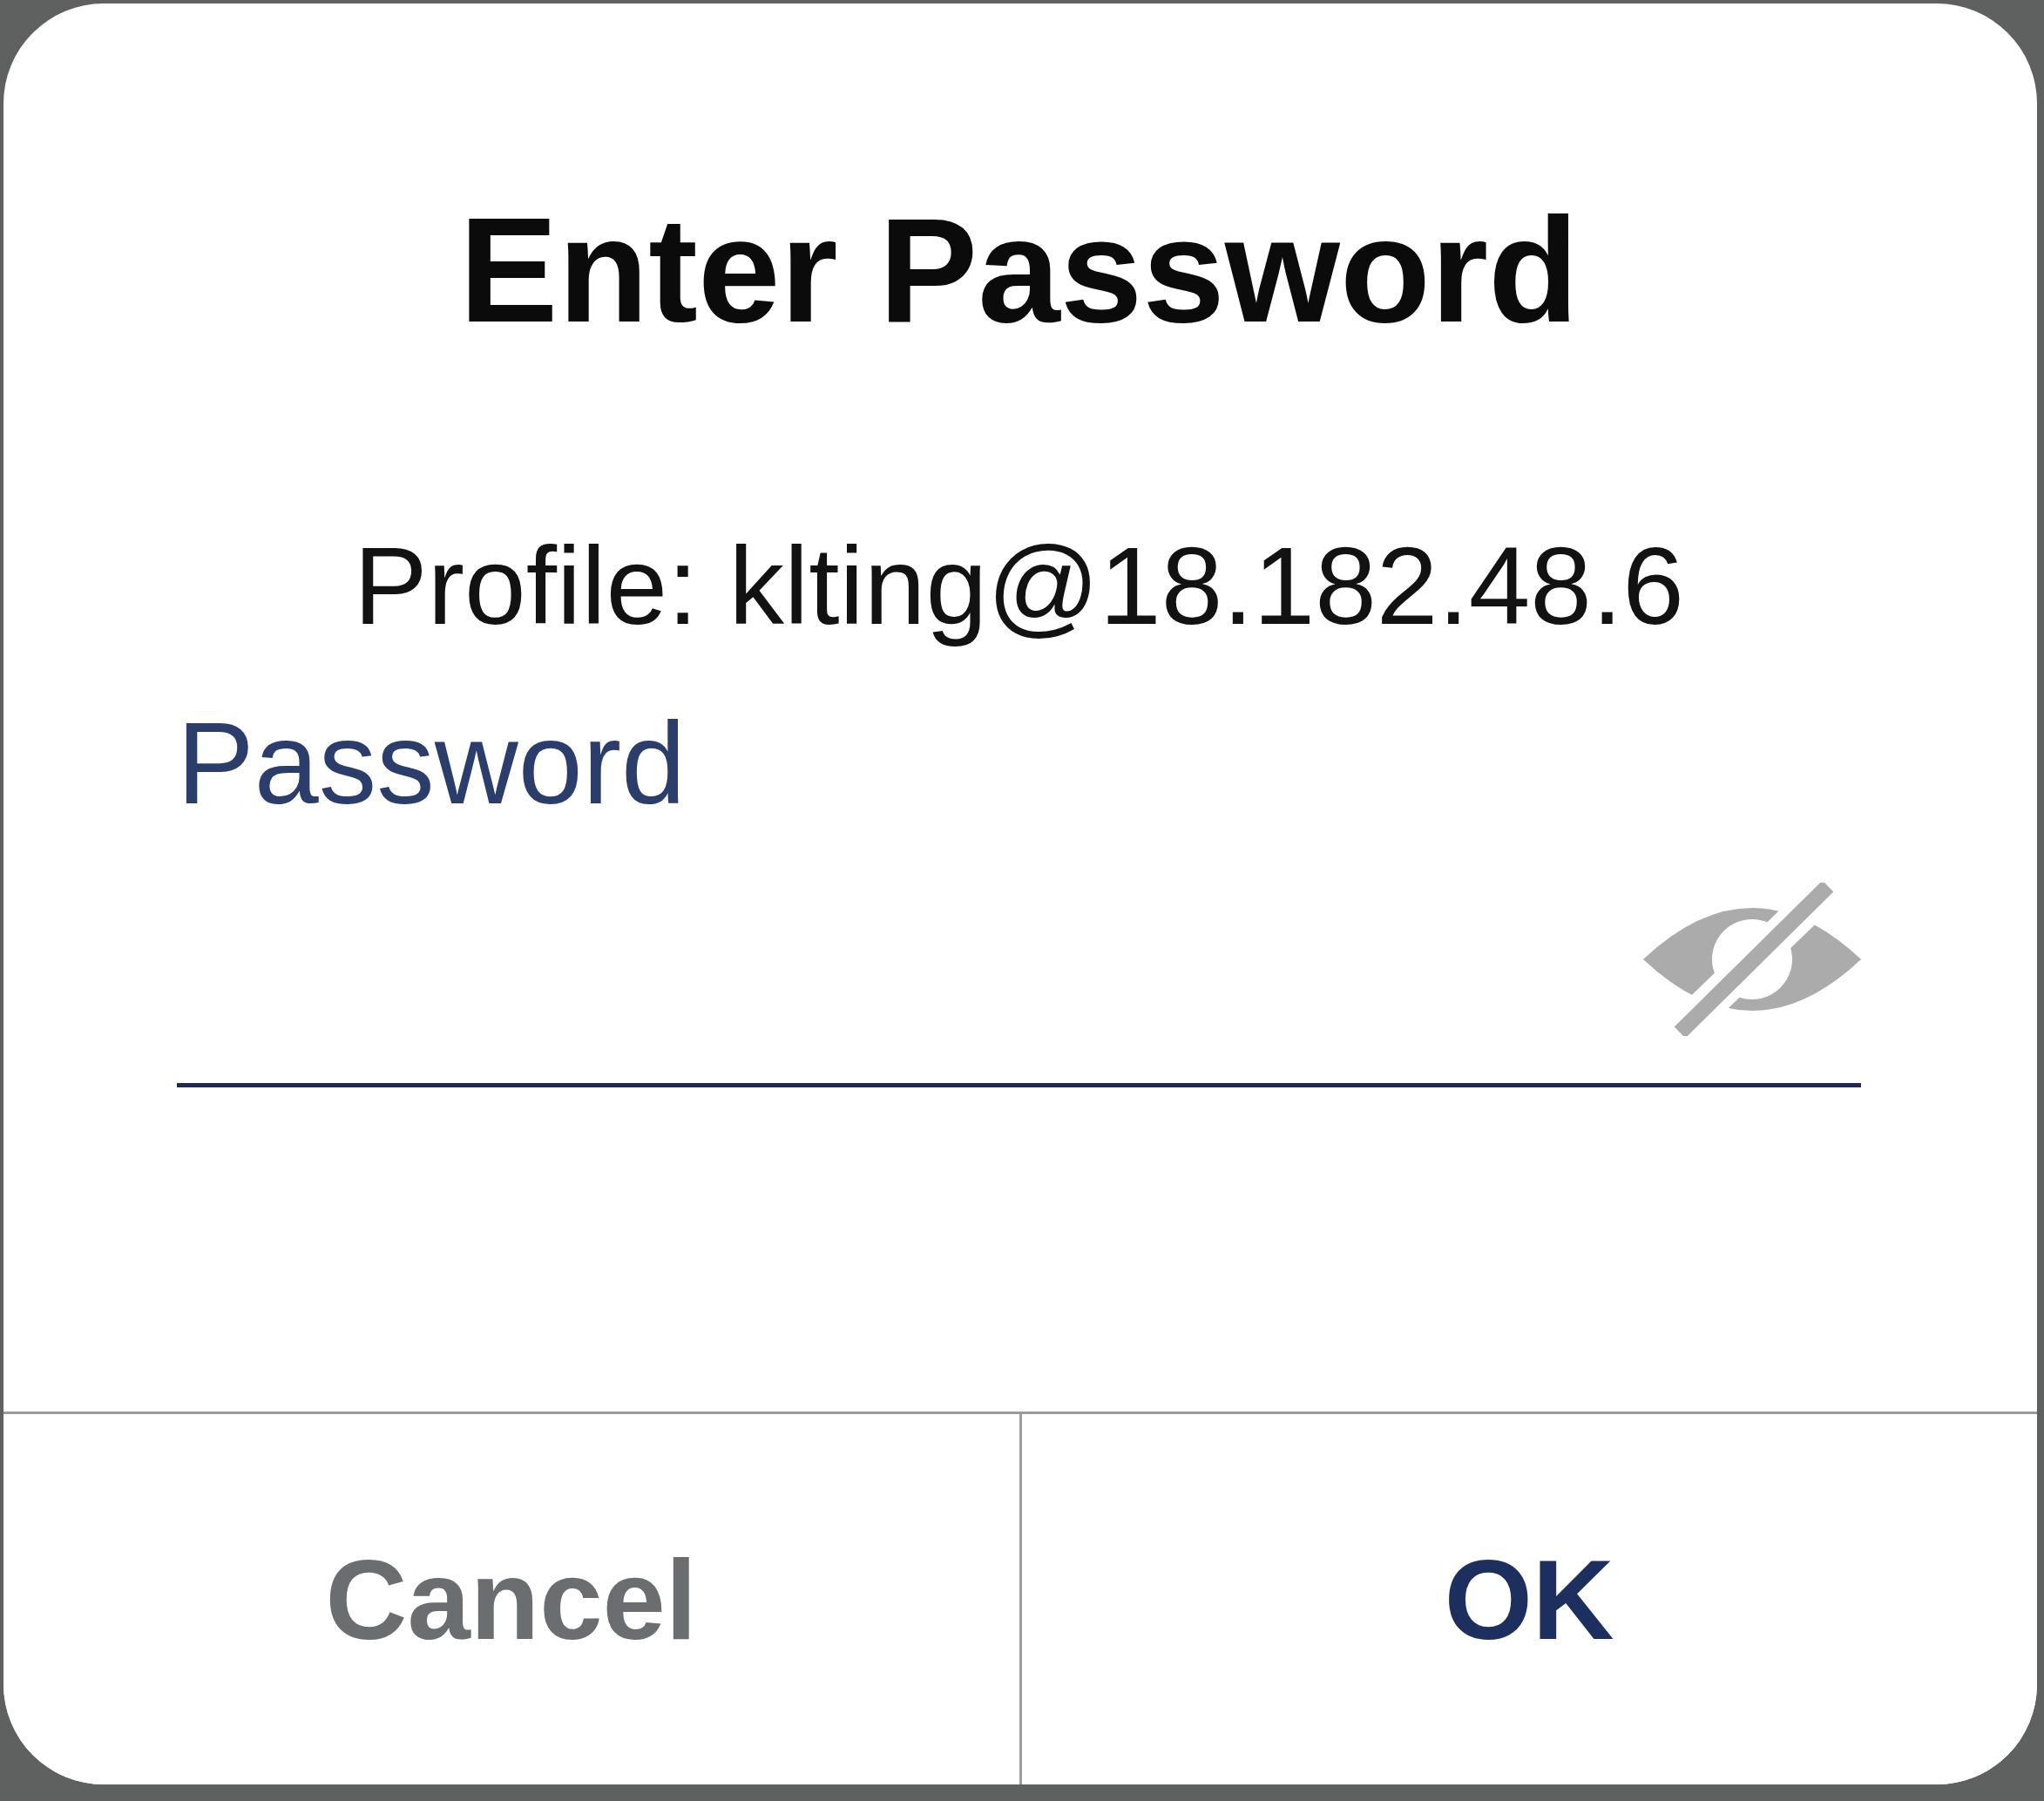  What do you see at coordinates (1019, 270) in the screenshot?
I see `dialog-title: Enter Password` at bounding box center [1019, 270].